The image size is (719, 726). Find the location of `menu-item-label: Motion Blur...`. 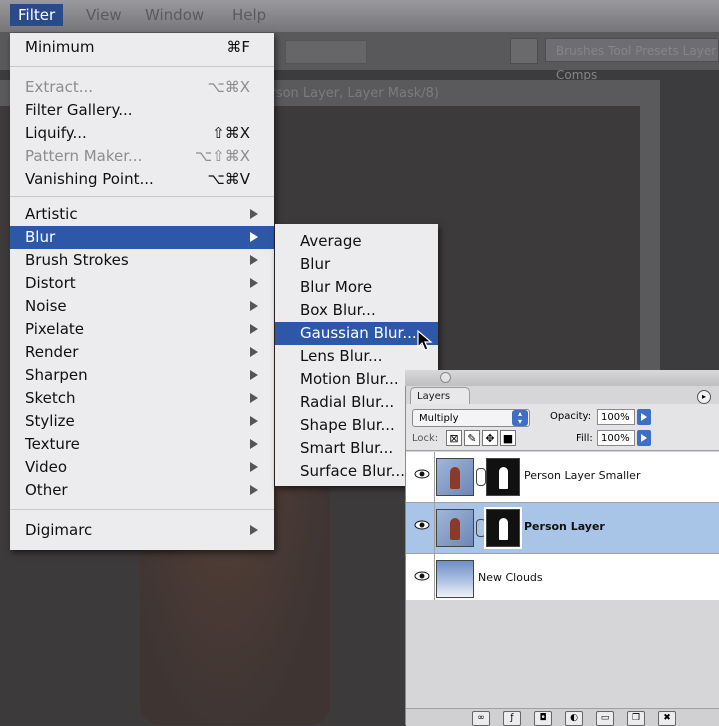

menu-item-label: Motion Blur... is located at coordinates (349, 379).